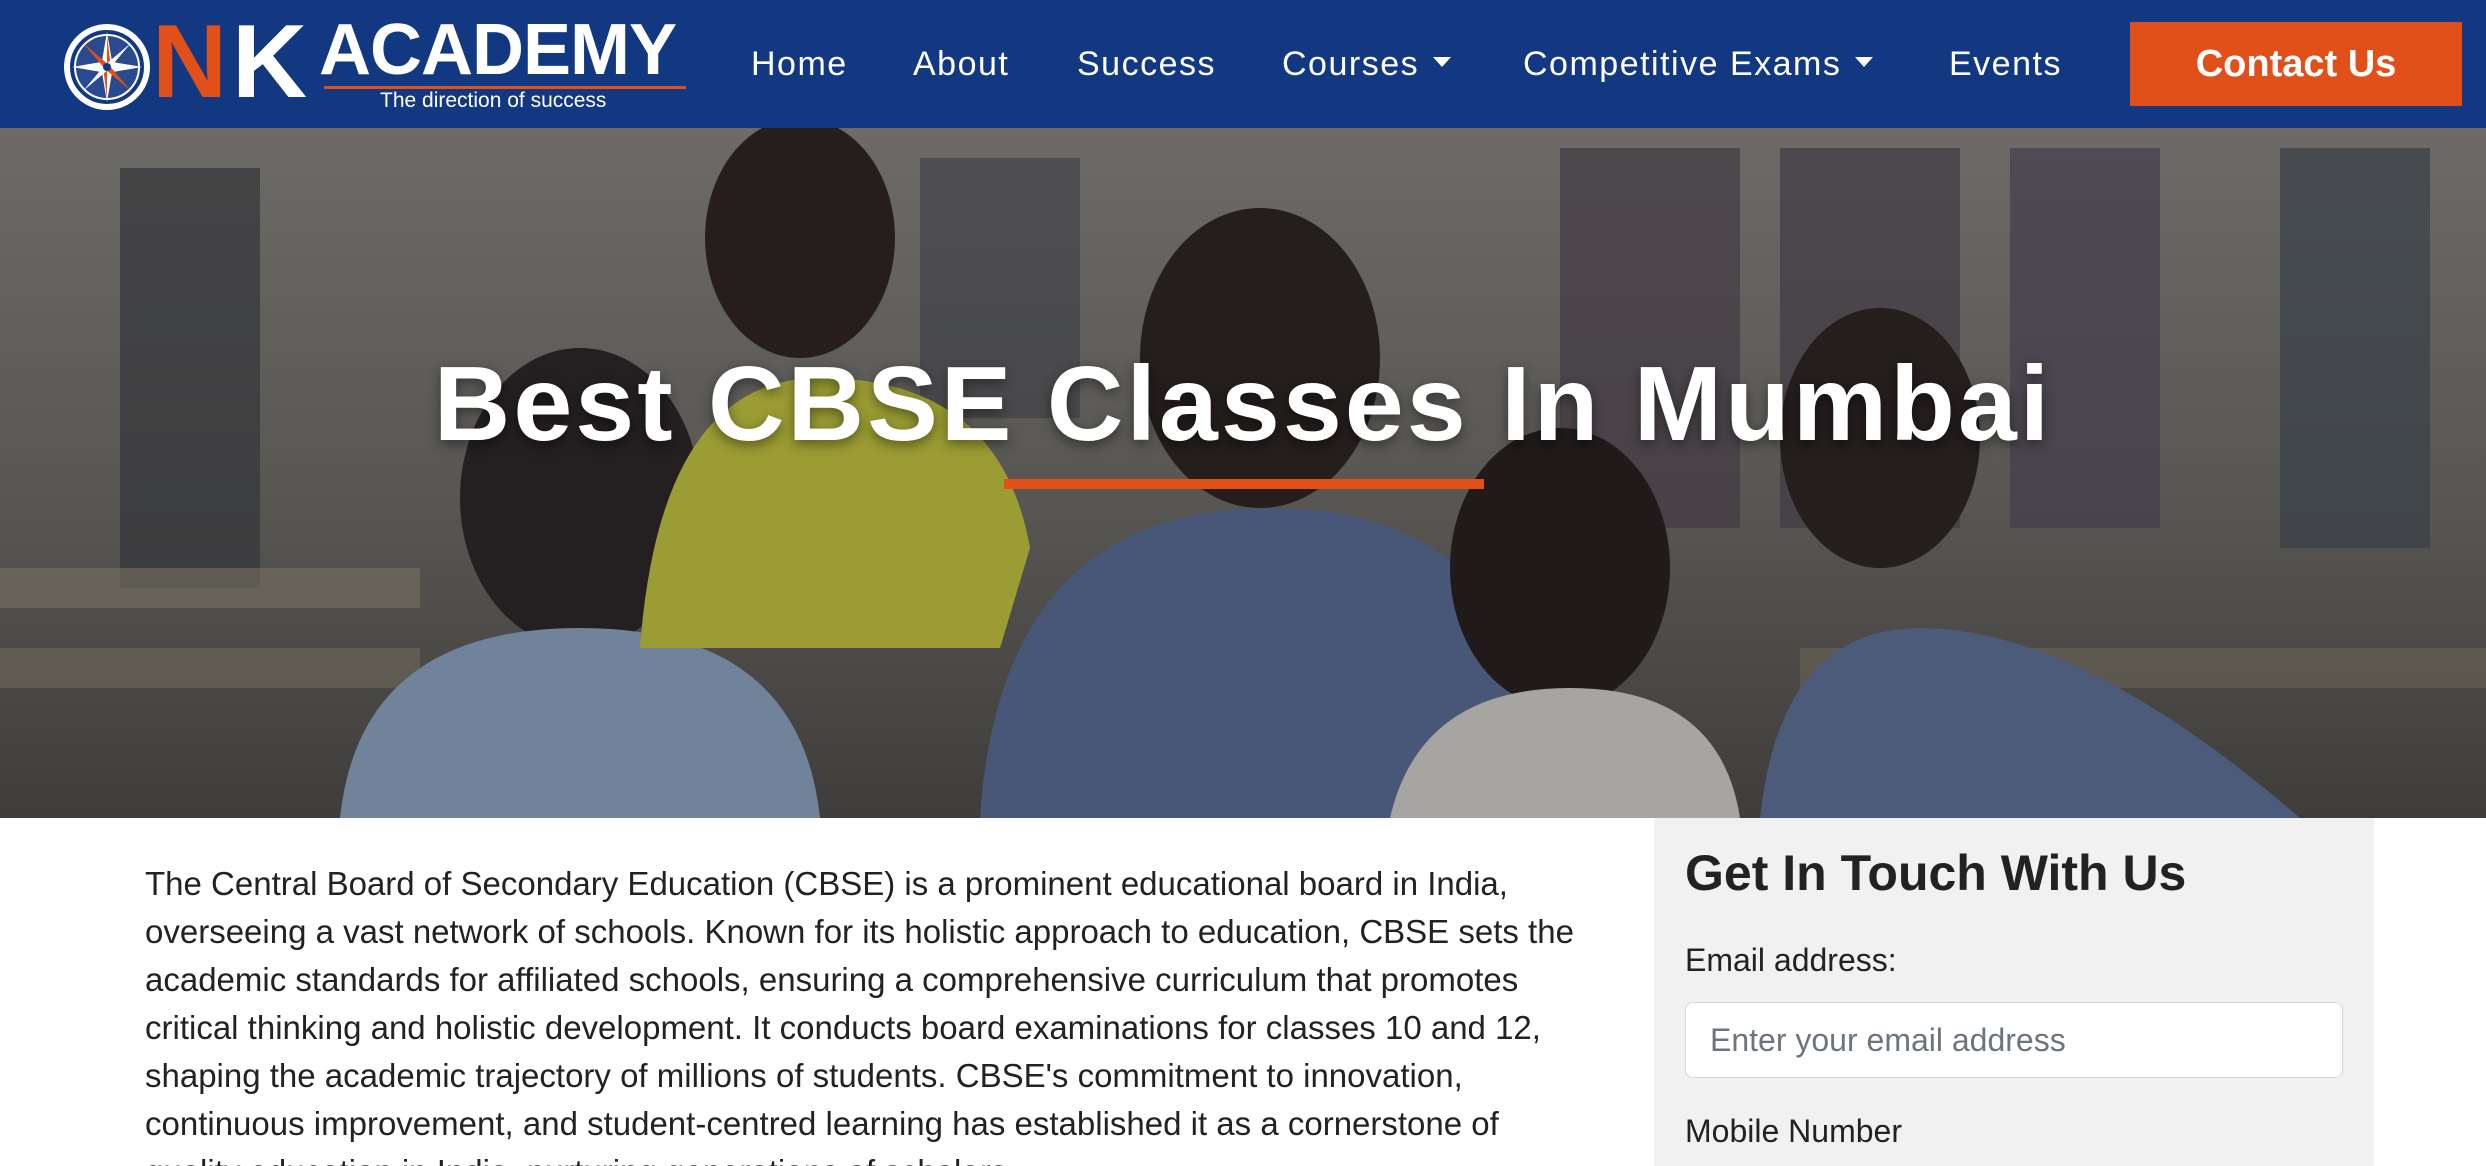  What do you see at coordinates (493, 100) in the screenshot?
I see `logo-tagline: The direction of success` at bounding box center [493, 100].